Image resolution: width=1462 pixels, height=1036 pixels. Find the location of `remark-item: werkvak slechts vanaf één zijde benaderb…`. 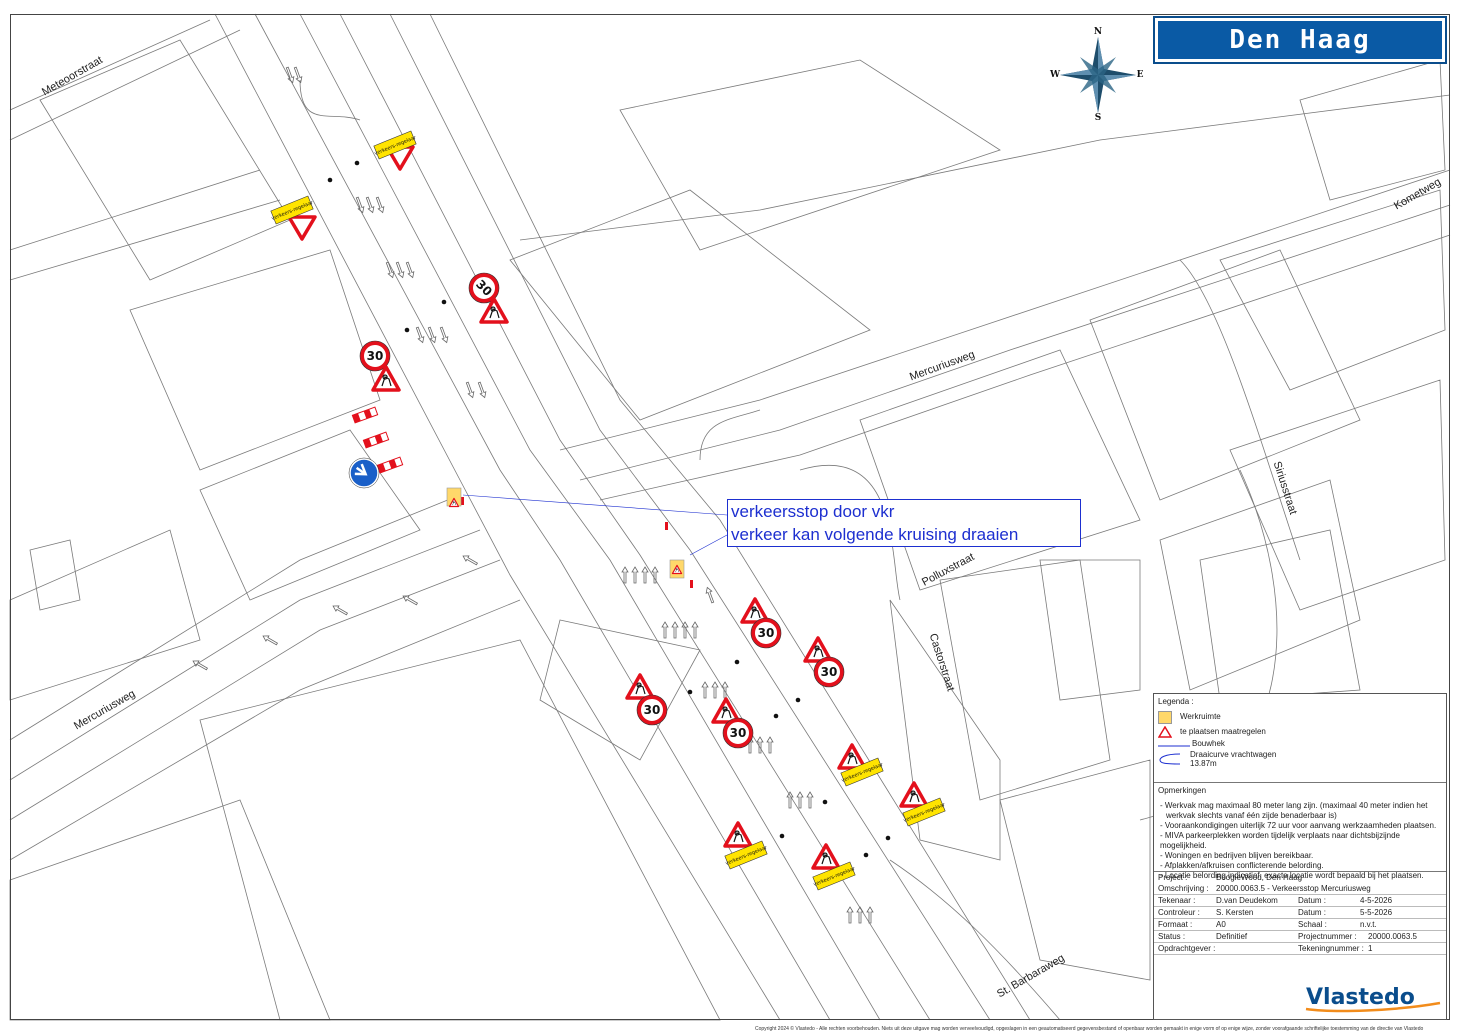

remark-item: werkvak slechts vanaf één zijde benaderb… is located at coordinates (1251, 815).